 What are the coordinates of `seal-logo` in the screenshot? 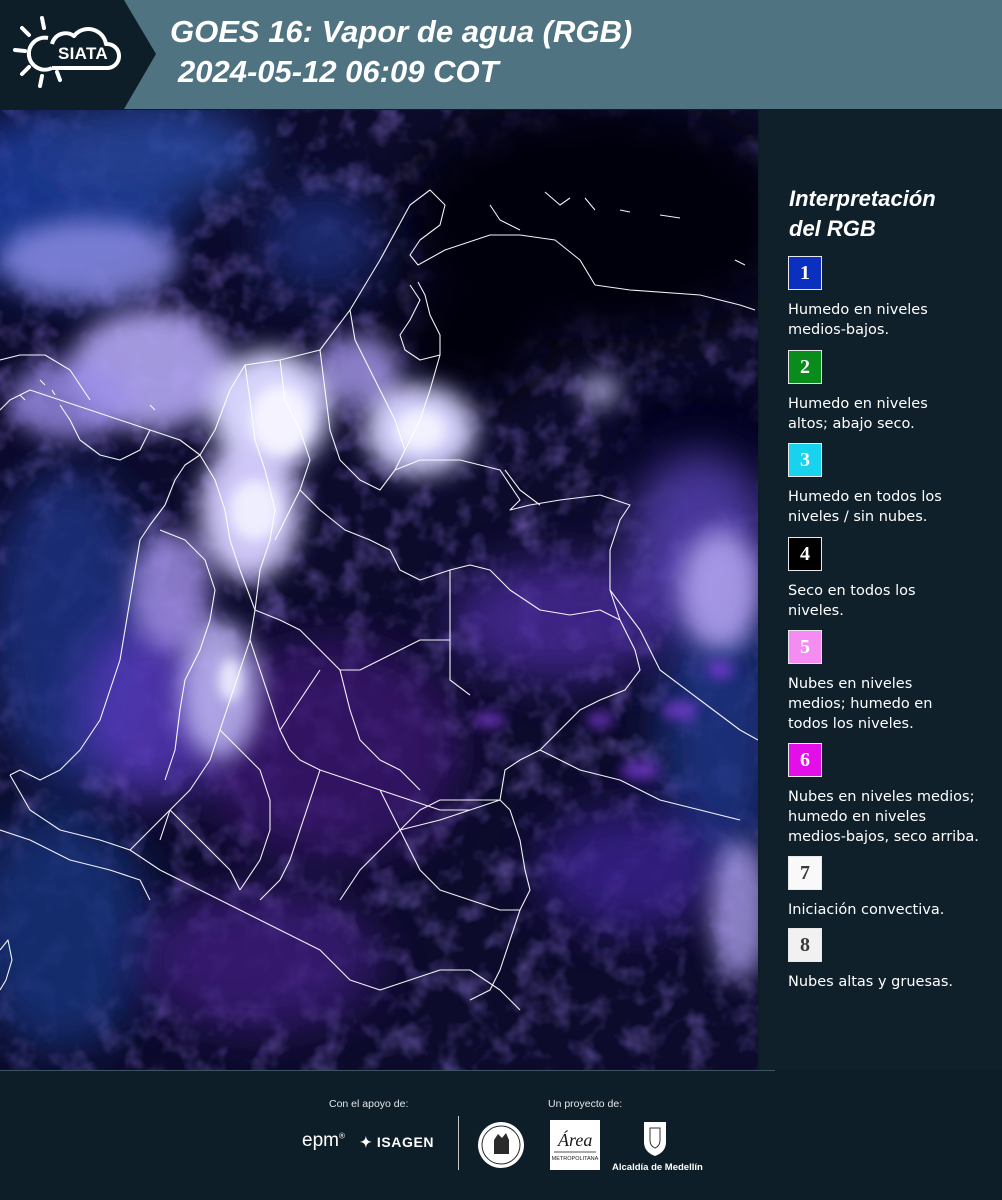 It's located at (501, 1145).